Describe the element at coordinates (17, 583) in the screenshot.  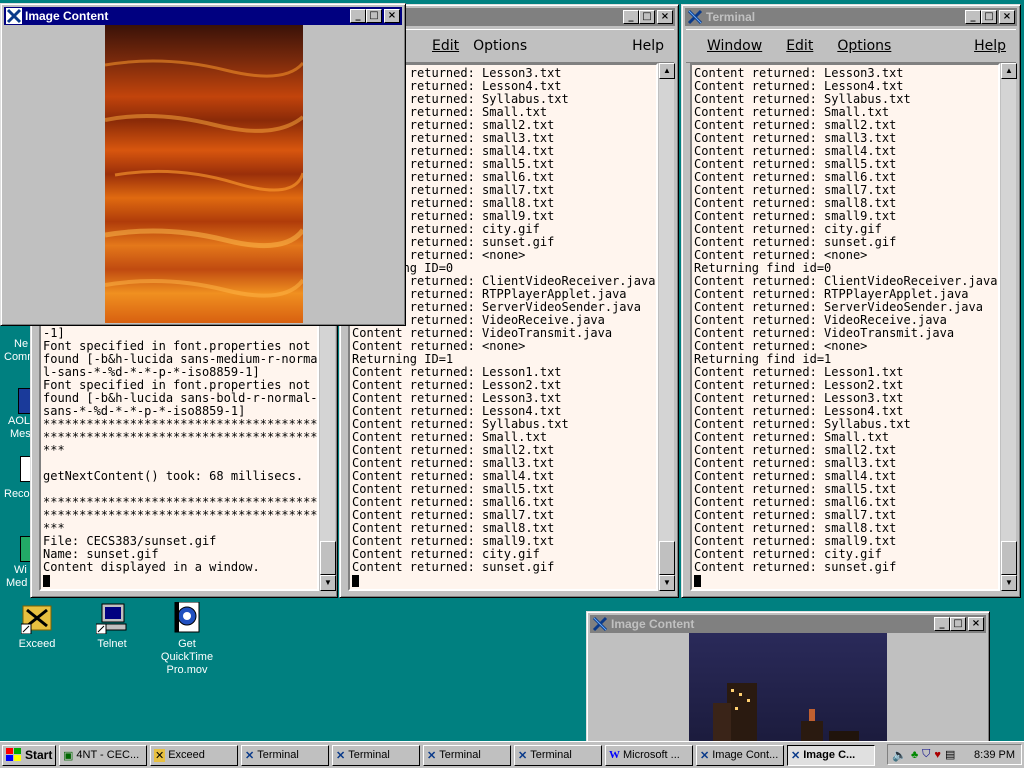
I see `partial-icon-label: Med` at that location.